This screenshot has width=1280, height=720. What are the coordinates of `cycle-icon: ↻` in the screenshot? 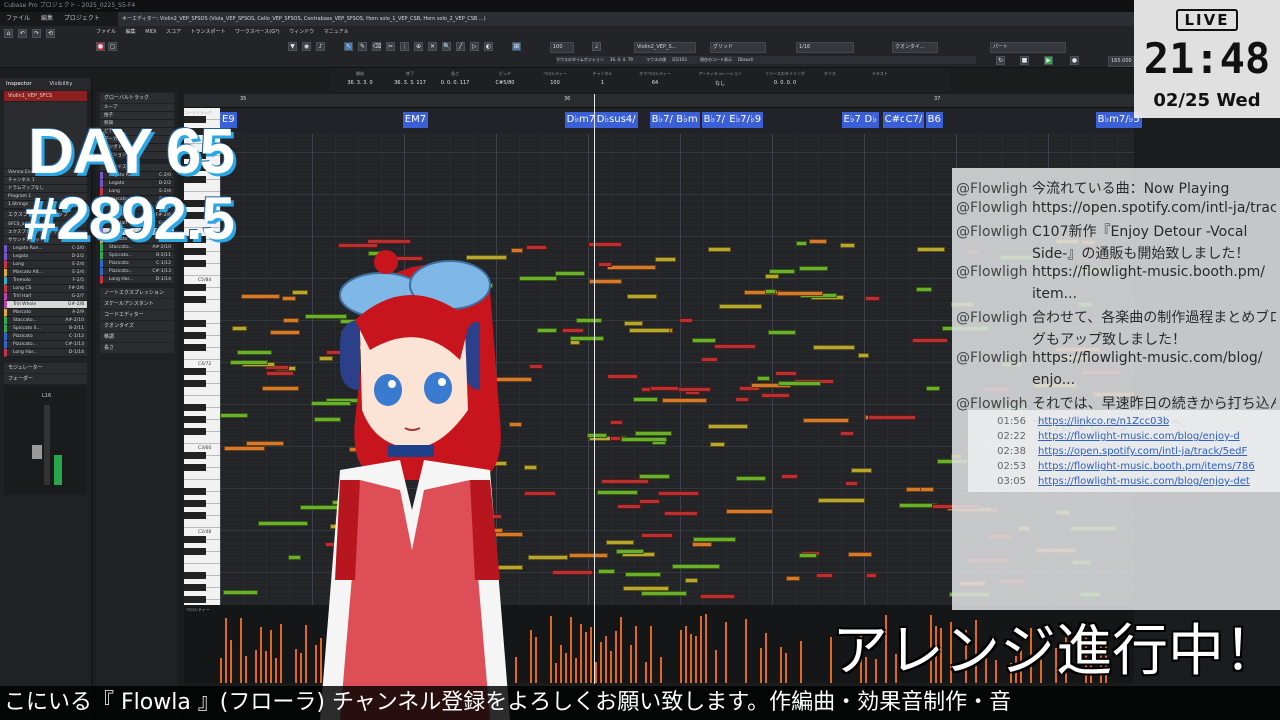 It's located at (1000, 60).